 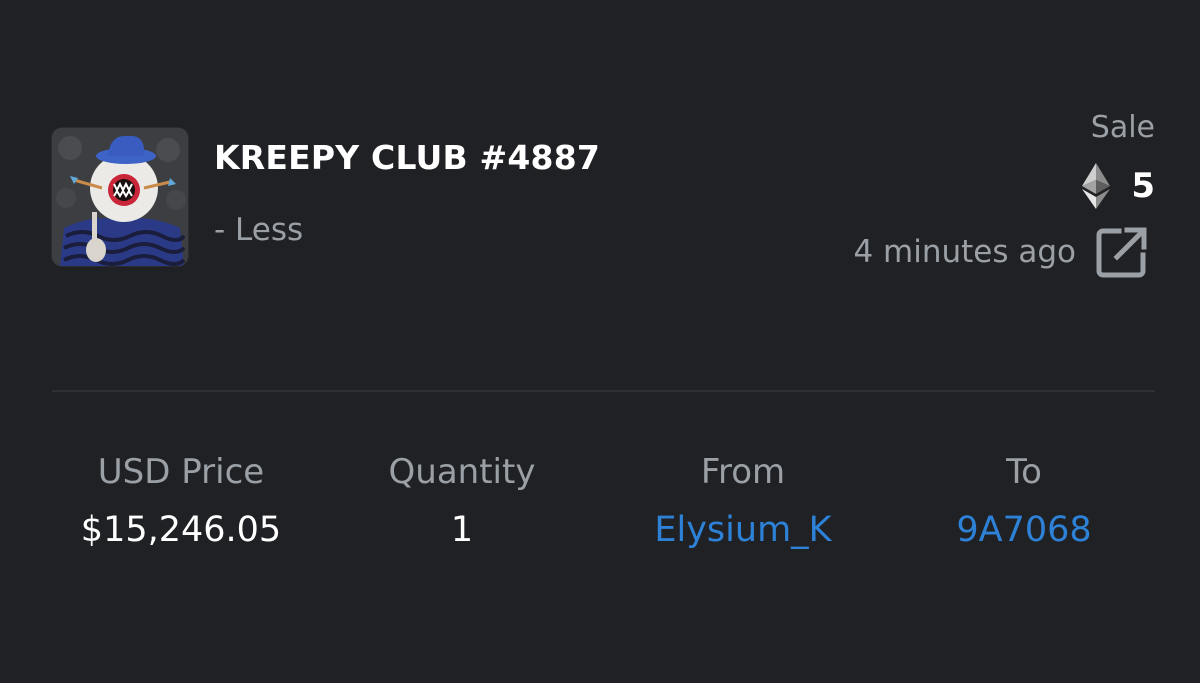 What do you see at coordinates (603, 391) in the screenshot?
I see `divider` at bounding box center [603, 391].